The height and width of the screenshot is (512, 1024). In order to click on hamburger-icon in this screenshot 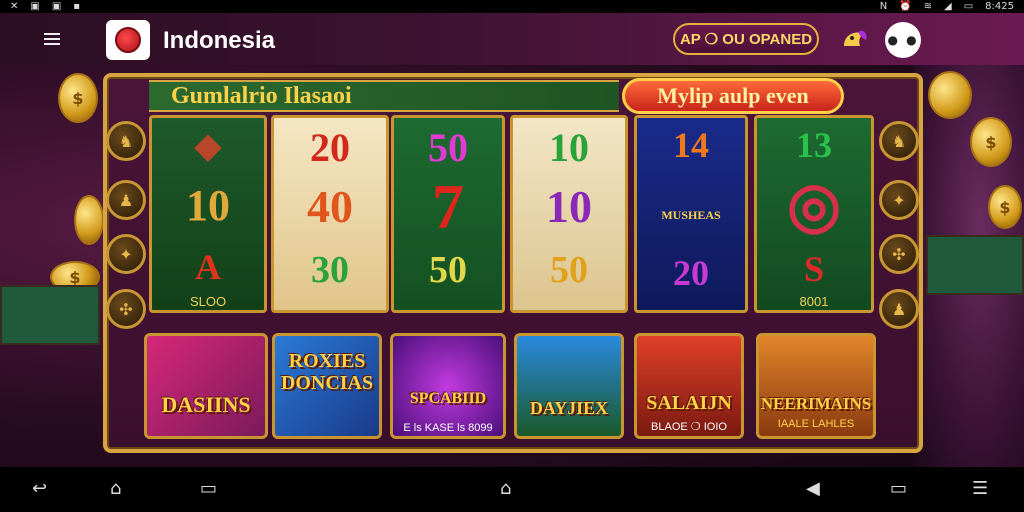, I will do `click(55, 39)`.